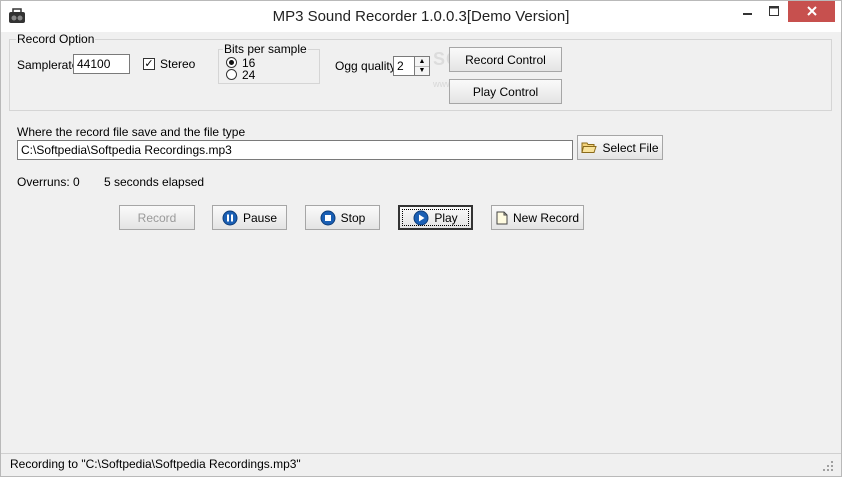 The width and height of the screenshot is (842, 477). What do you see at coordinates (421, 217) in the screenshot?
I see `play-icon` at bounding box center [421, 217].